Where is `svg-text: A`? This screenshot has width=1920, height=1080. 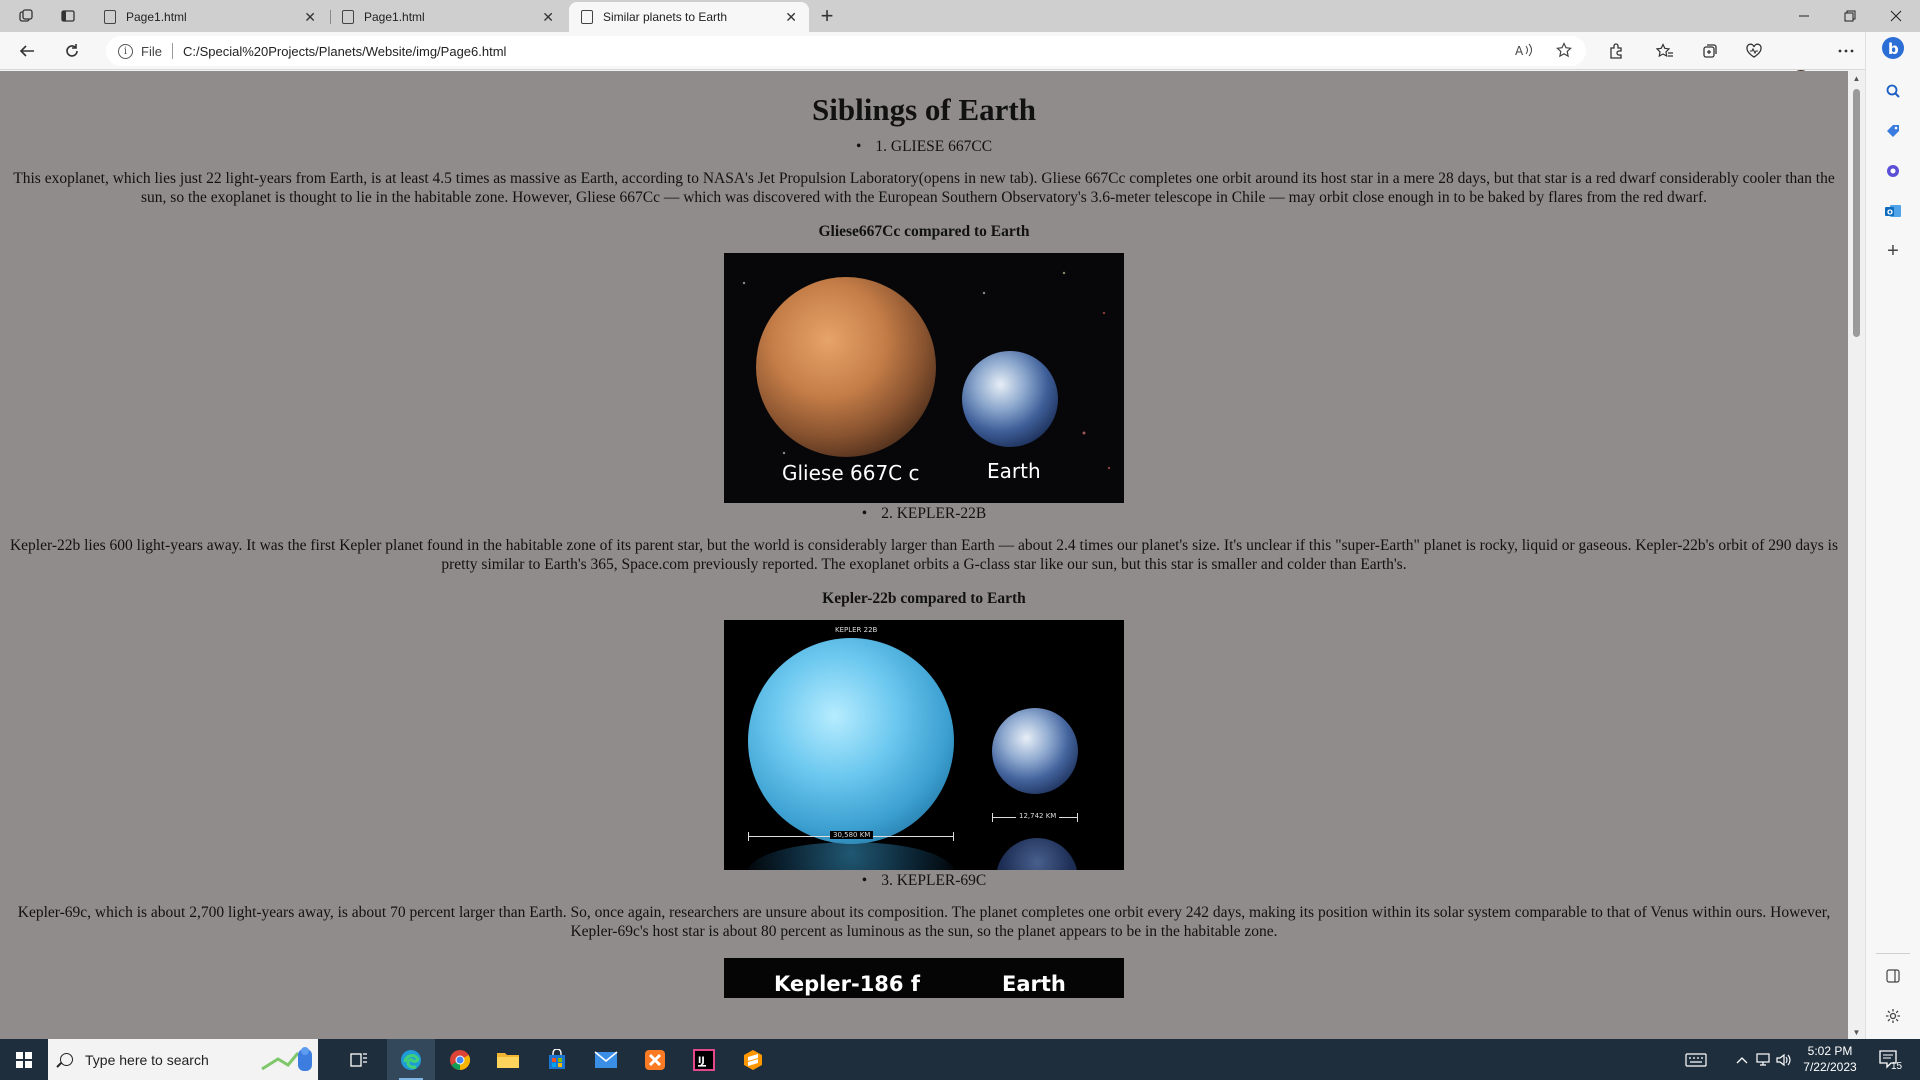 svg-text: A is located at coordinates (1519, 50).